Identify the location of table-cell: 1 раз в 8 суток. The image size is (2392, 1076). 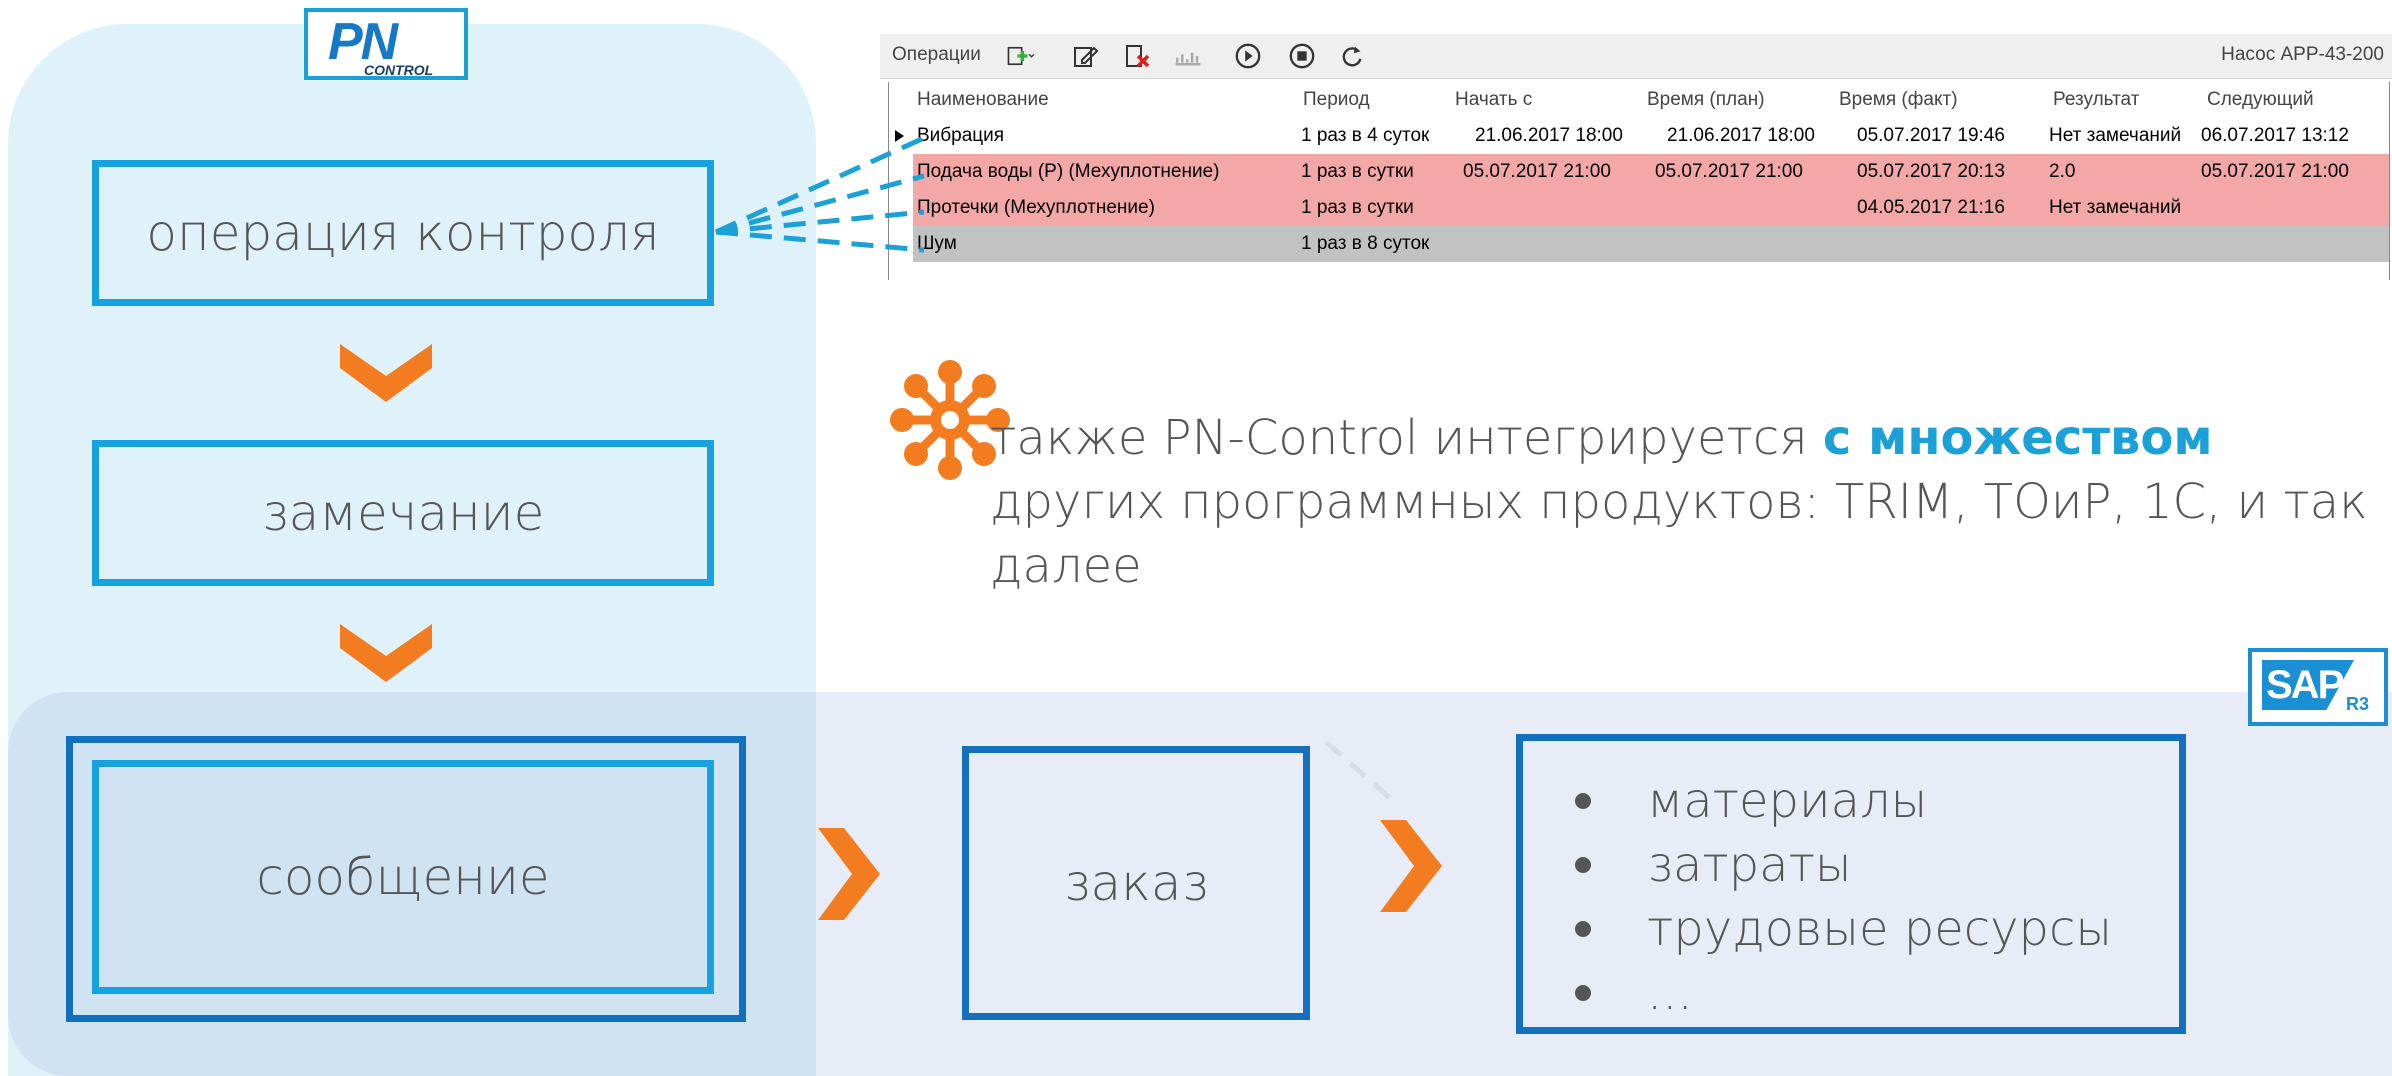
(1365, 243).